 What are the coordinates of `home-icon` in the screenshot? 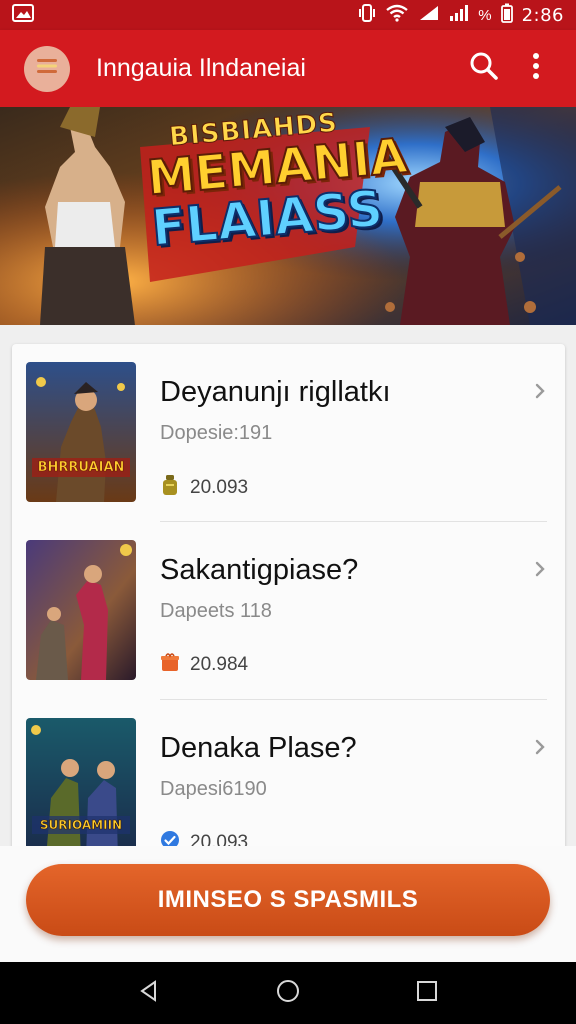 It's located at (288, 993).